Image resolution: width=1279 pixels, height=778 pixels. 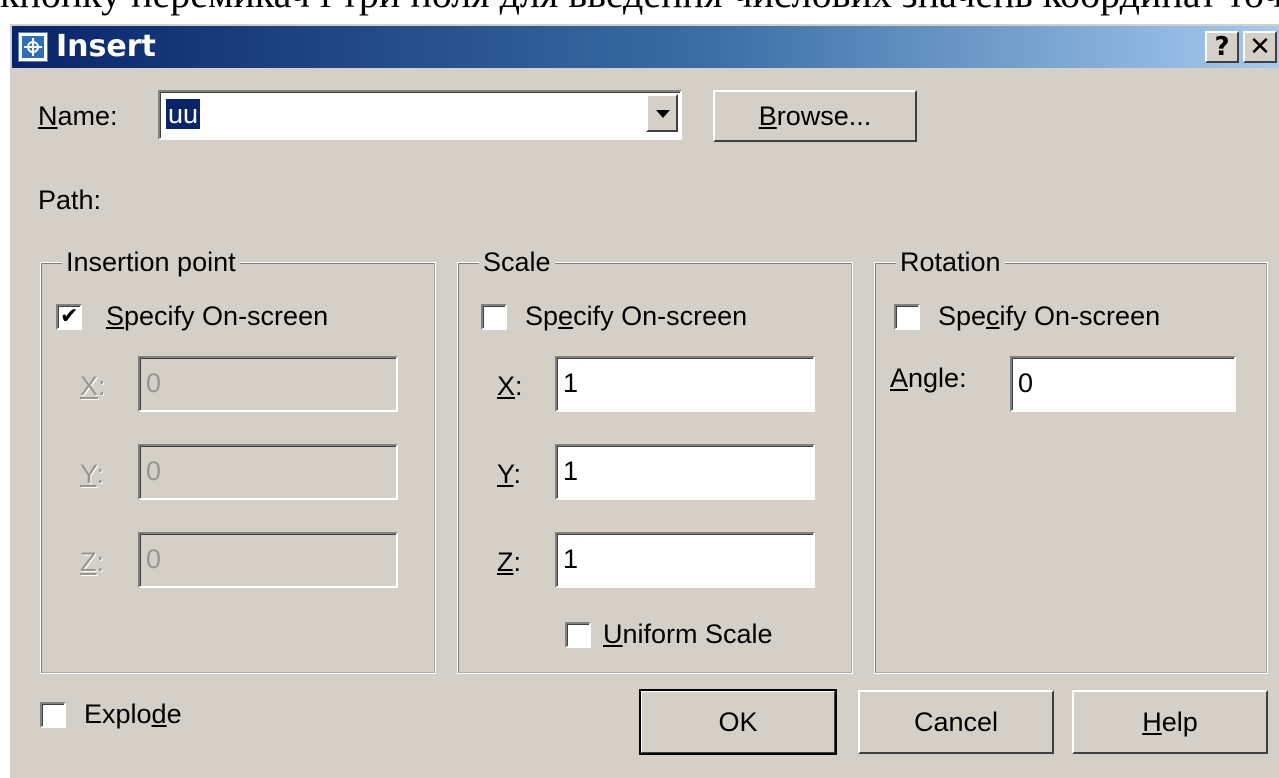 What do you see at coordinates (685, 384) in the screenshot?
I see `scale-x-input: 1` at bounding box center [685, 384].